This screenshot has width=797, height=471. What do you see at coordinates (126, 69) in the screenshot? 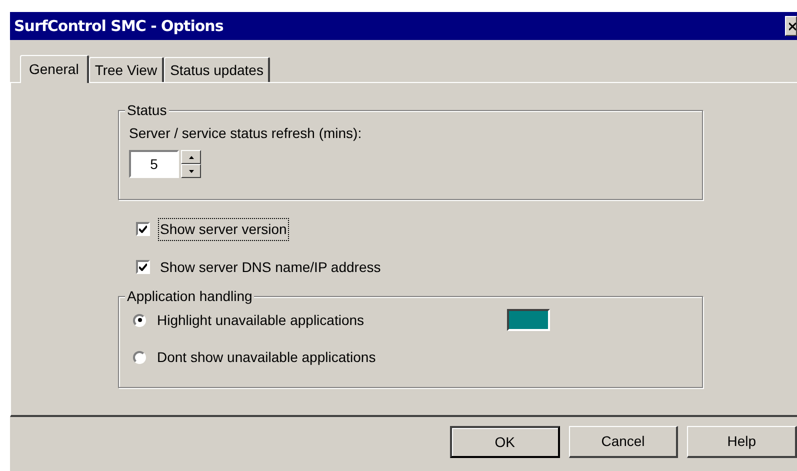
I see `tab: Tree View` at bounding box center [126, 69].